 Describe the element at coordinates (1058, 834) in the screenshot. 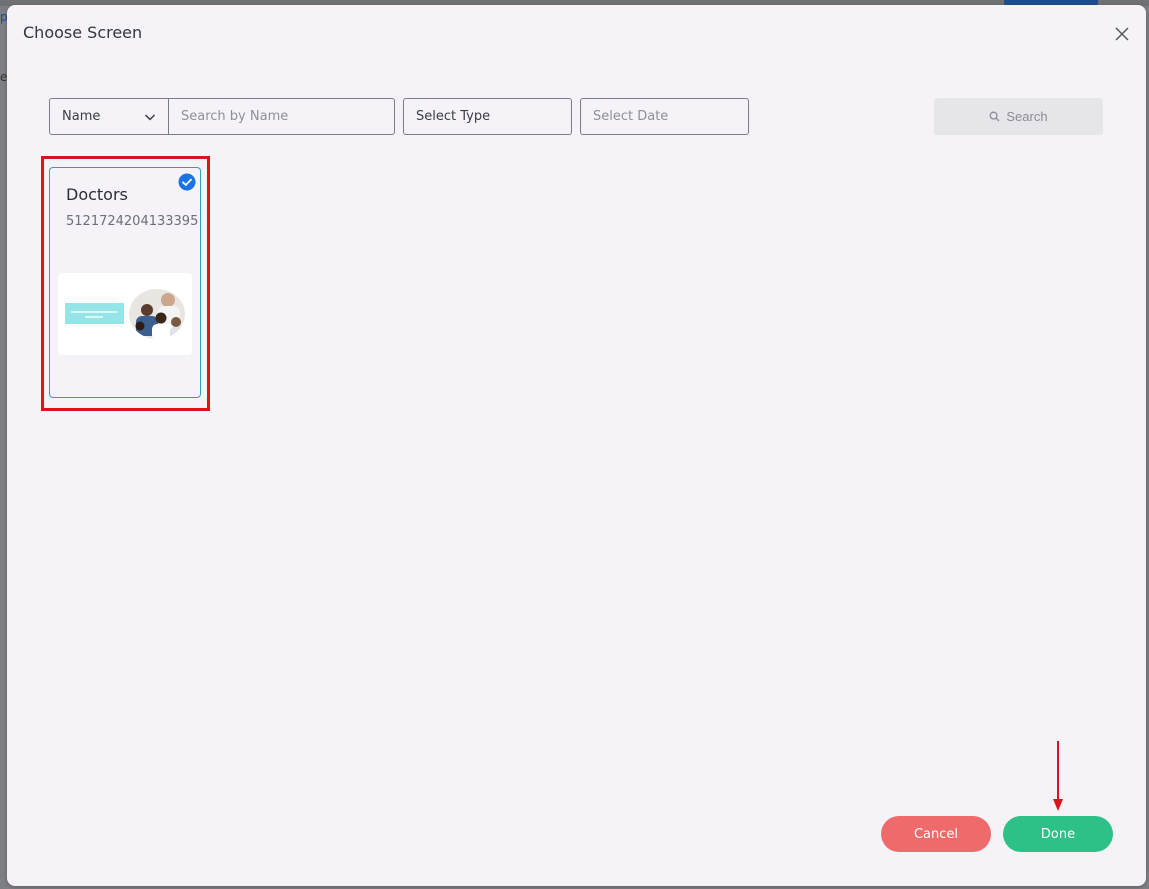

I see `done-button: Done` at that location.